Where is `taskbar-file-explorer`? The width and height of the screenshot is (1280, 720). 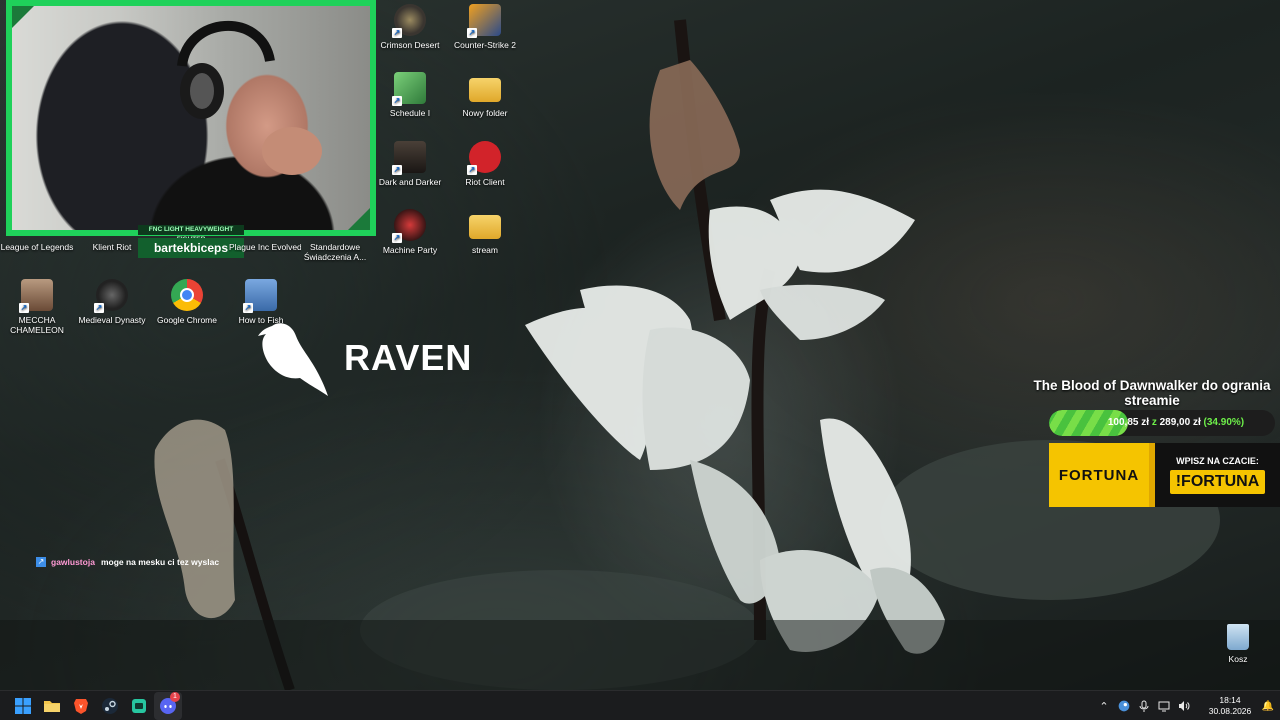
taskbar-file-explorer is located at coordinates (52, 706).